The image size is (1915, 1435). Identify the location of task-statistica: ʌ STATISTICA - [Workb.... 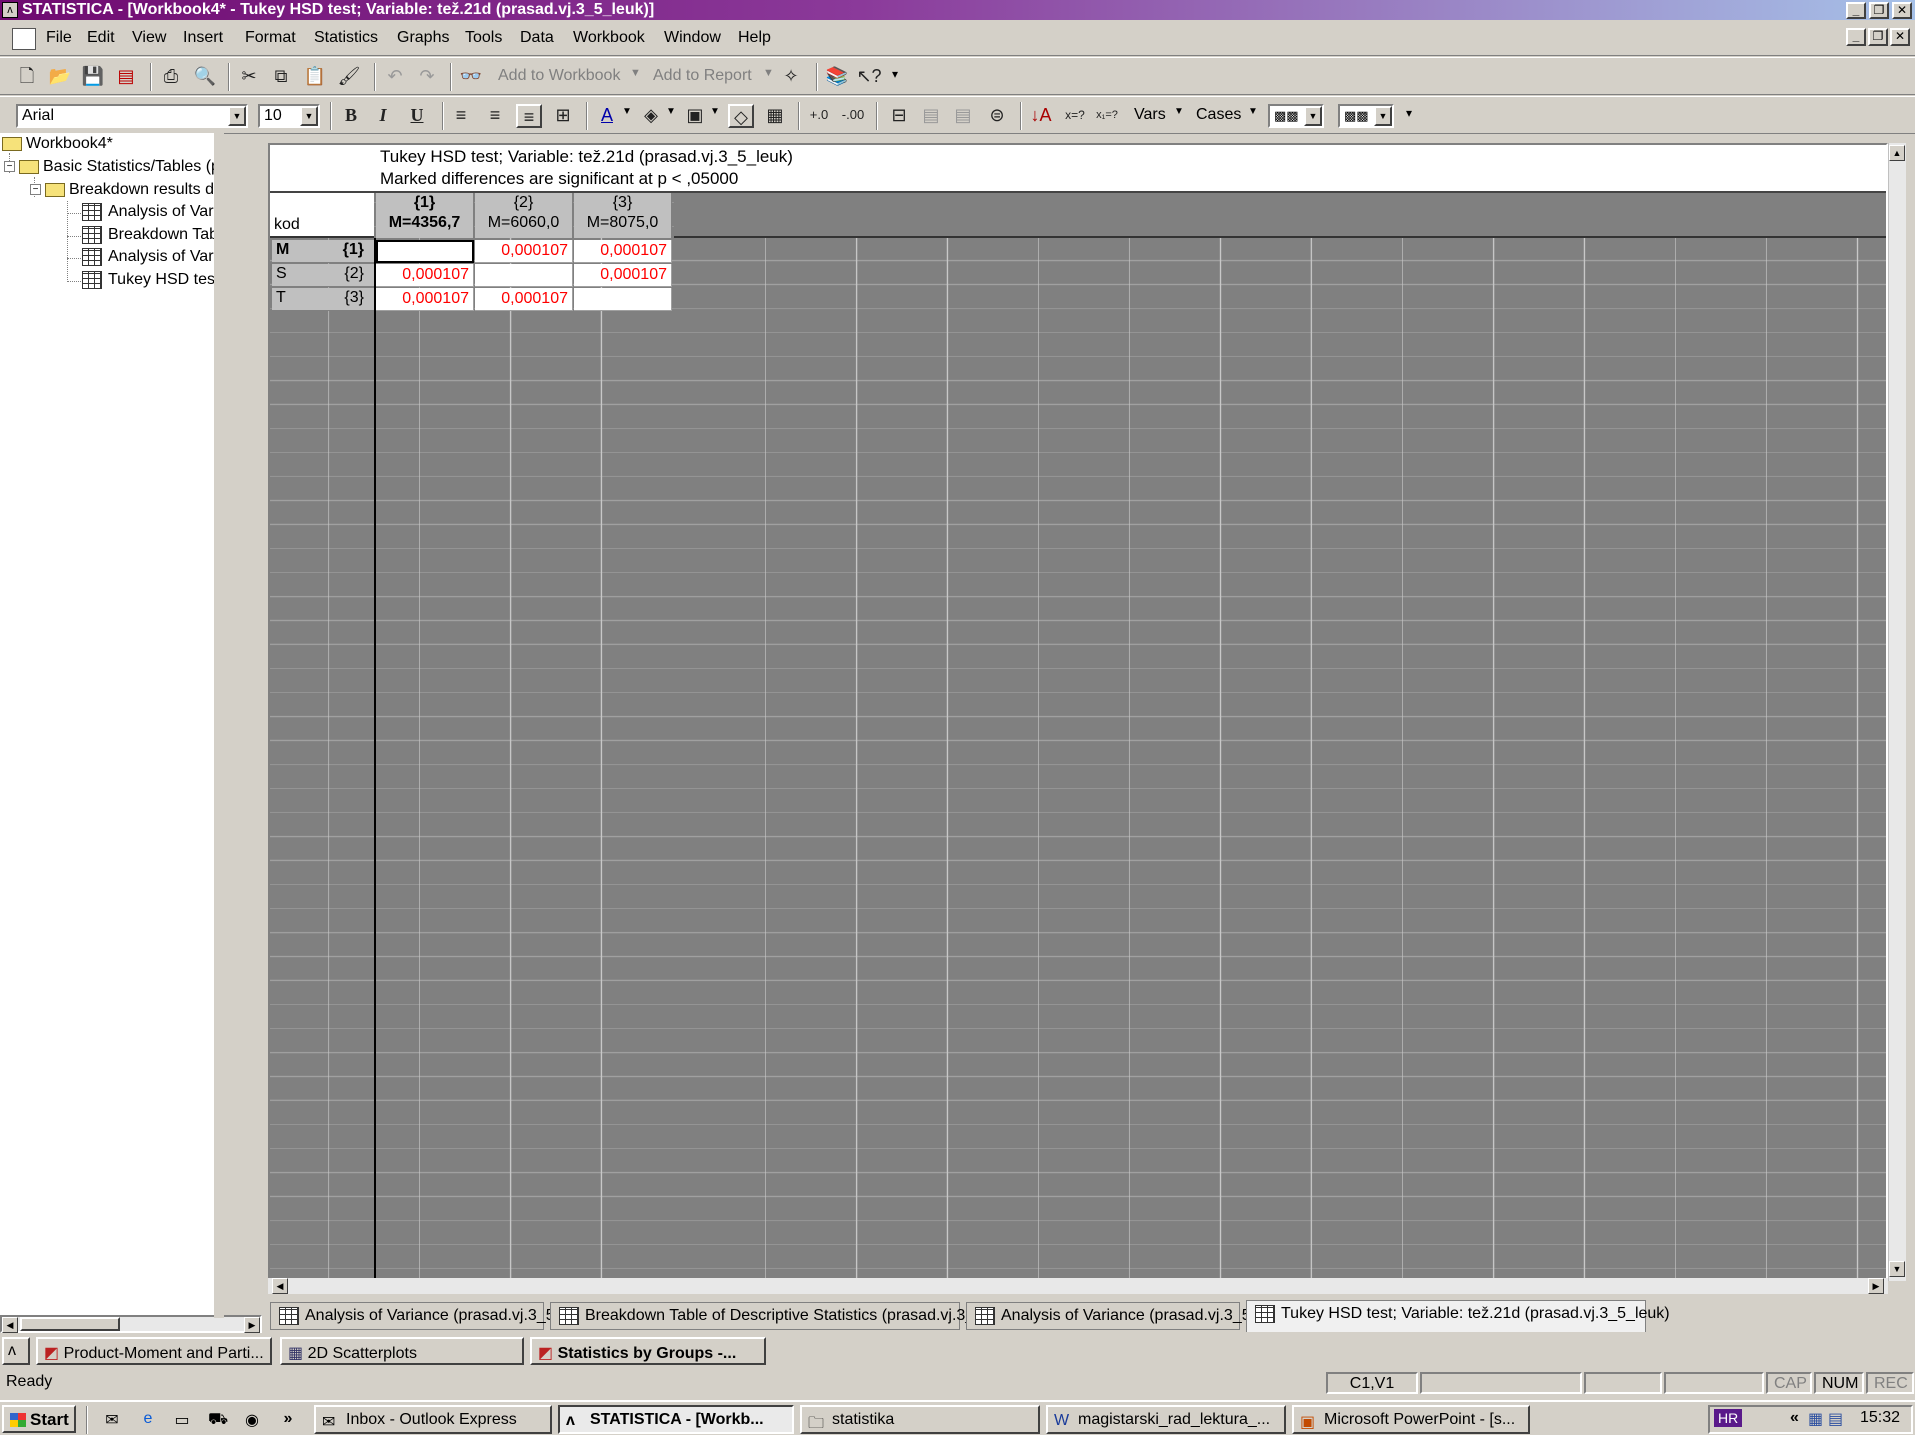
(676, 1419).